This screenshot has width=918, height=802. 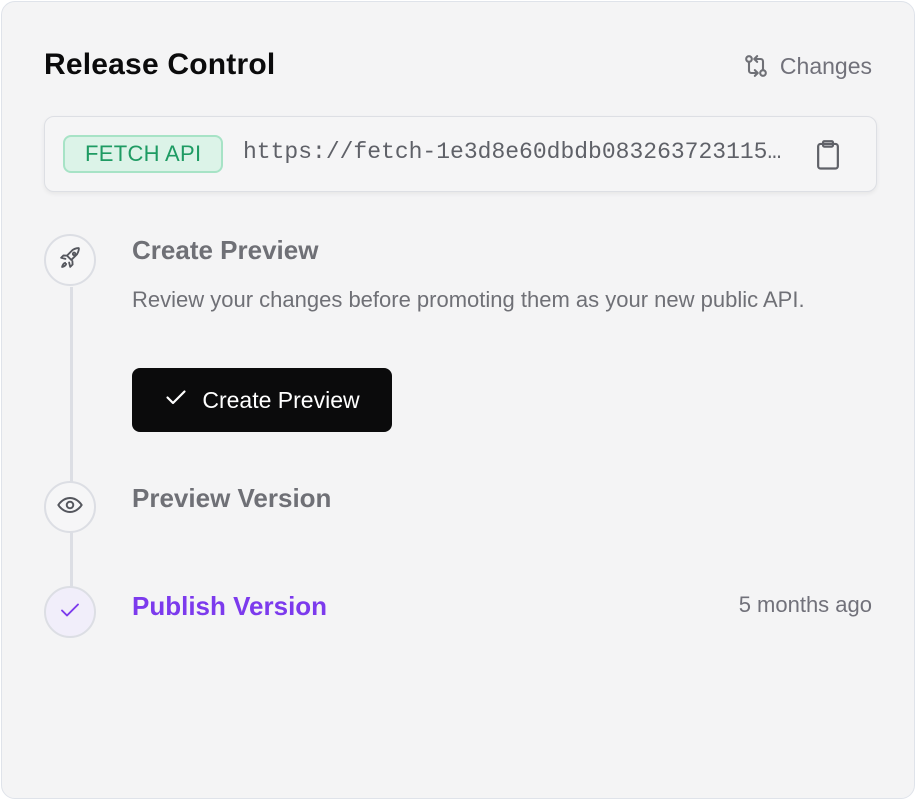 I want to click on page-title: Release Control, so click(x=160, y=64).